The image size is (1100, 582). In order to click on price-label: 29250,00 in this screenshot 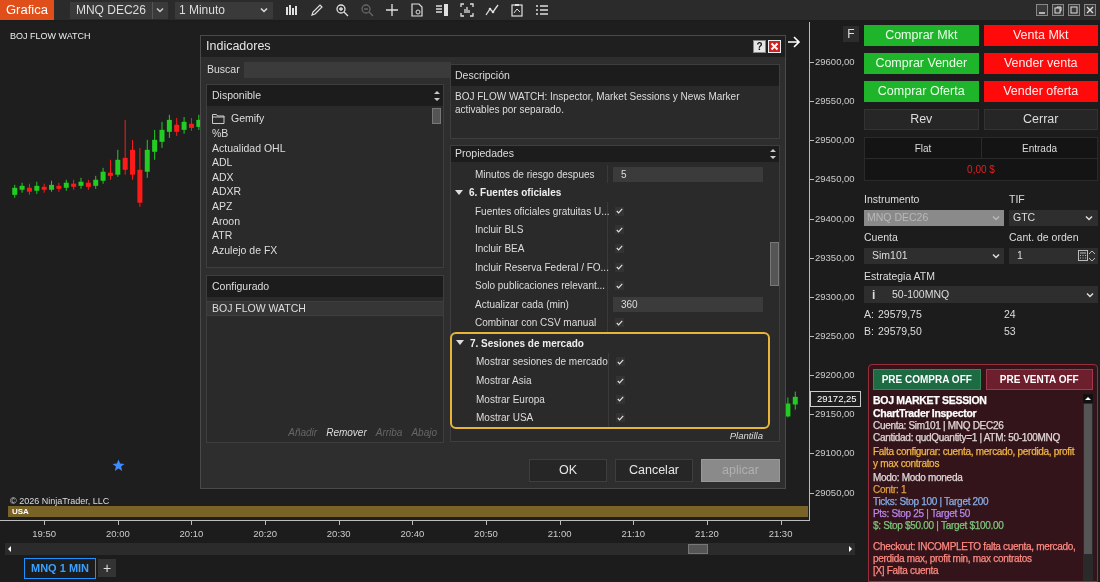, I will do `click(835, 336)`.